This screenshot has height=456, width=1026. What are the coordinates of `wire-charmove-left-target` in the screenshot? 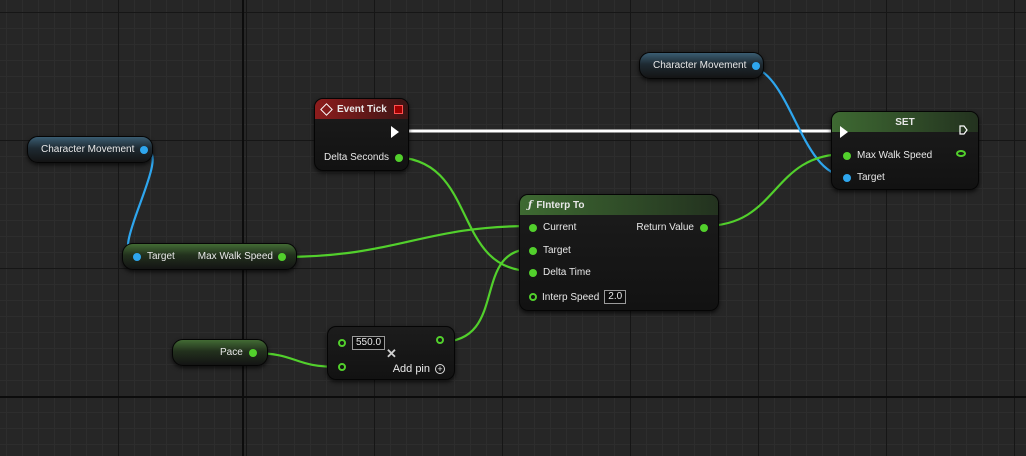 It's located at (140, 203).